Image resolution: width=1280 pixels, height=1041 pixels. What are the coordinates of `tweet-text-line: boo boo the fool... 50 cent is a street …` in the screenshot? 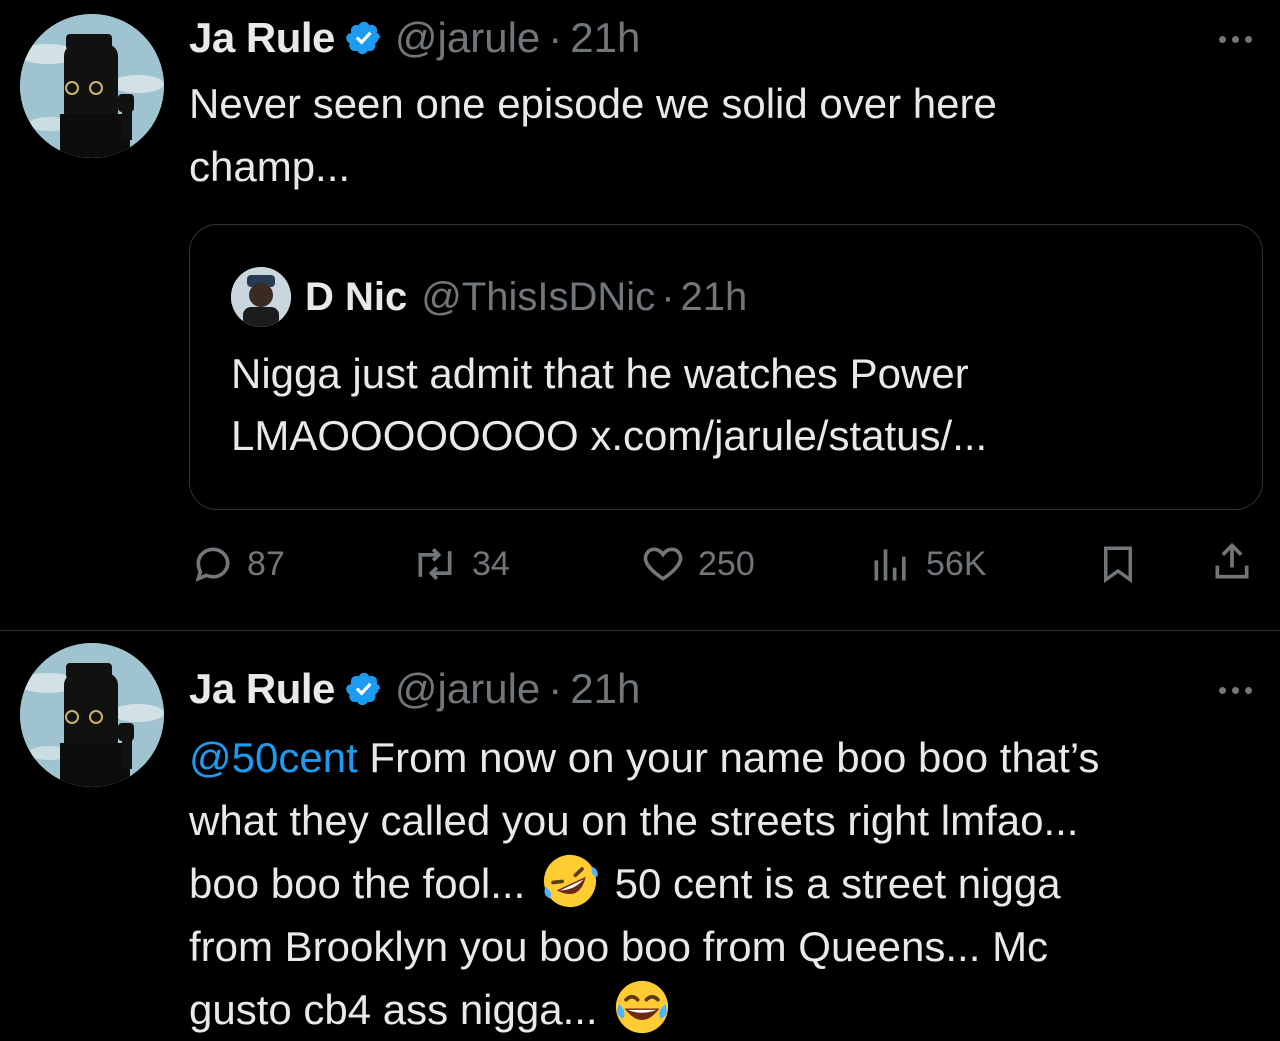 It's located at (724, 883).